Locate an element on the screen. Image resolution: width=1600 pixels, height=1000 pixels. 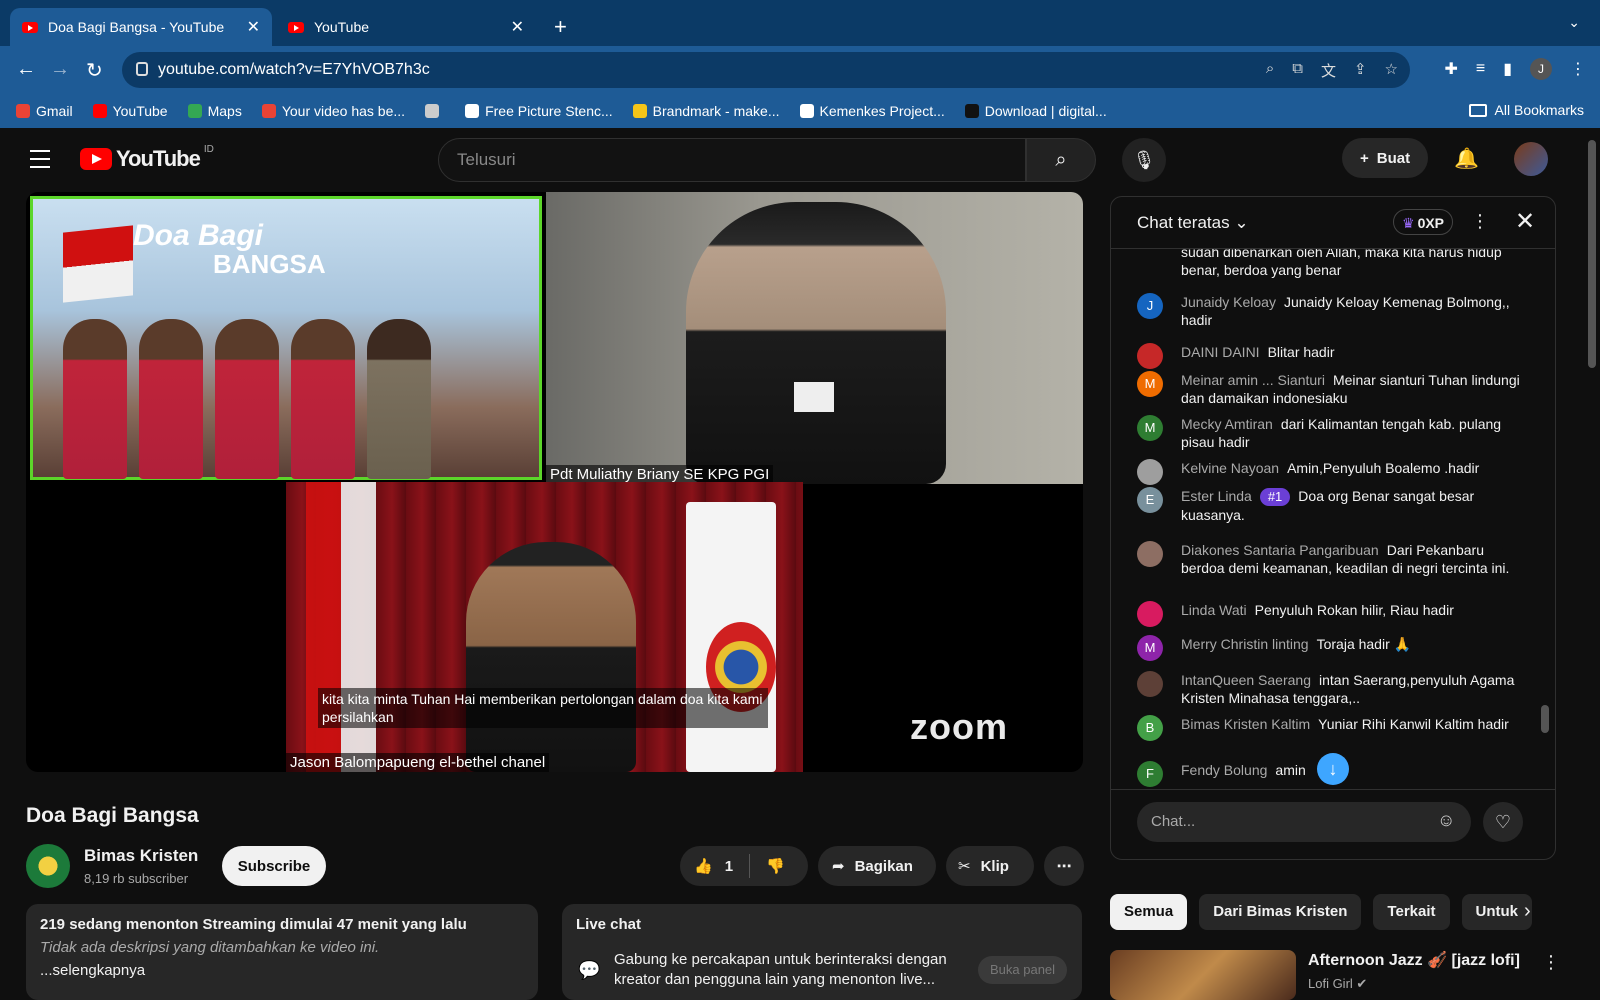
bookmark-item is located at coordinates (435, 111).